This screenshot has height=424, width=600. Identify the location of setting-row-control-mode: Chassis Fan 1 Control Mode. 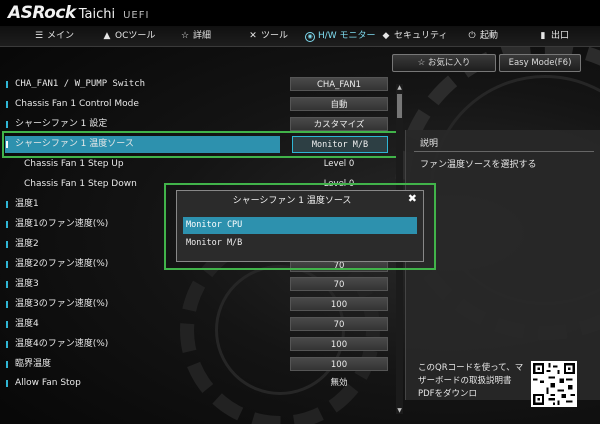
(145, 104).